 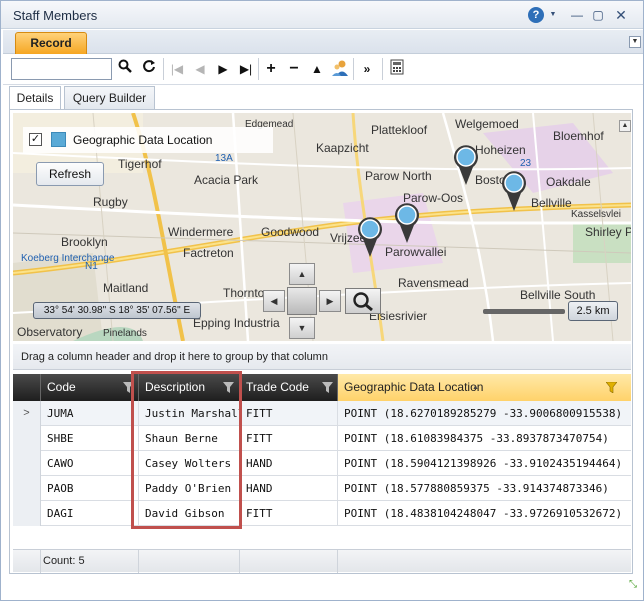 What do you see at coordinates (340, 69) in the screenshot?
I see `users-icon` at bounding box center [340, 69].